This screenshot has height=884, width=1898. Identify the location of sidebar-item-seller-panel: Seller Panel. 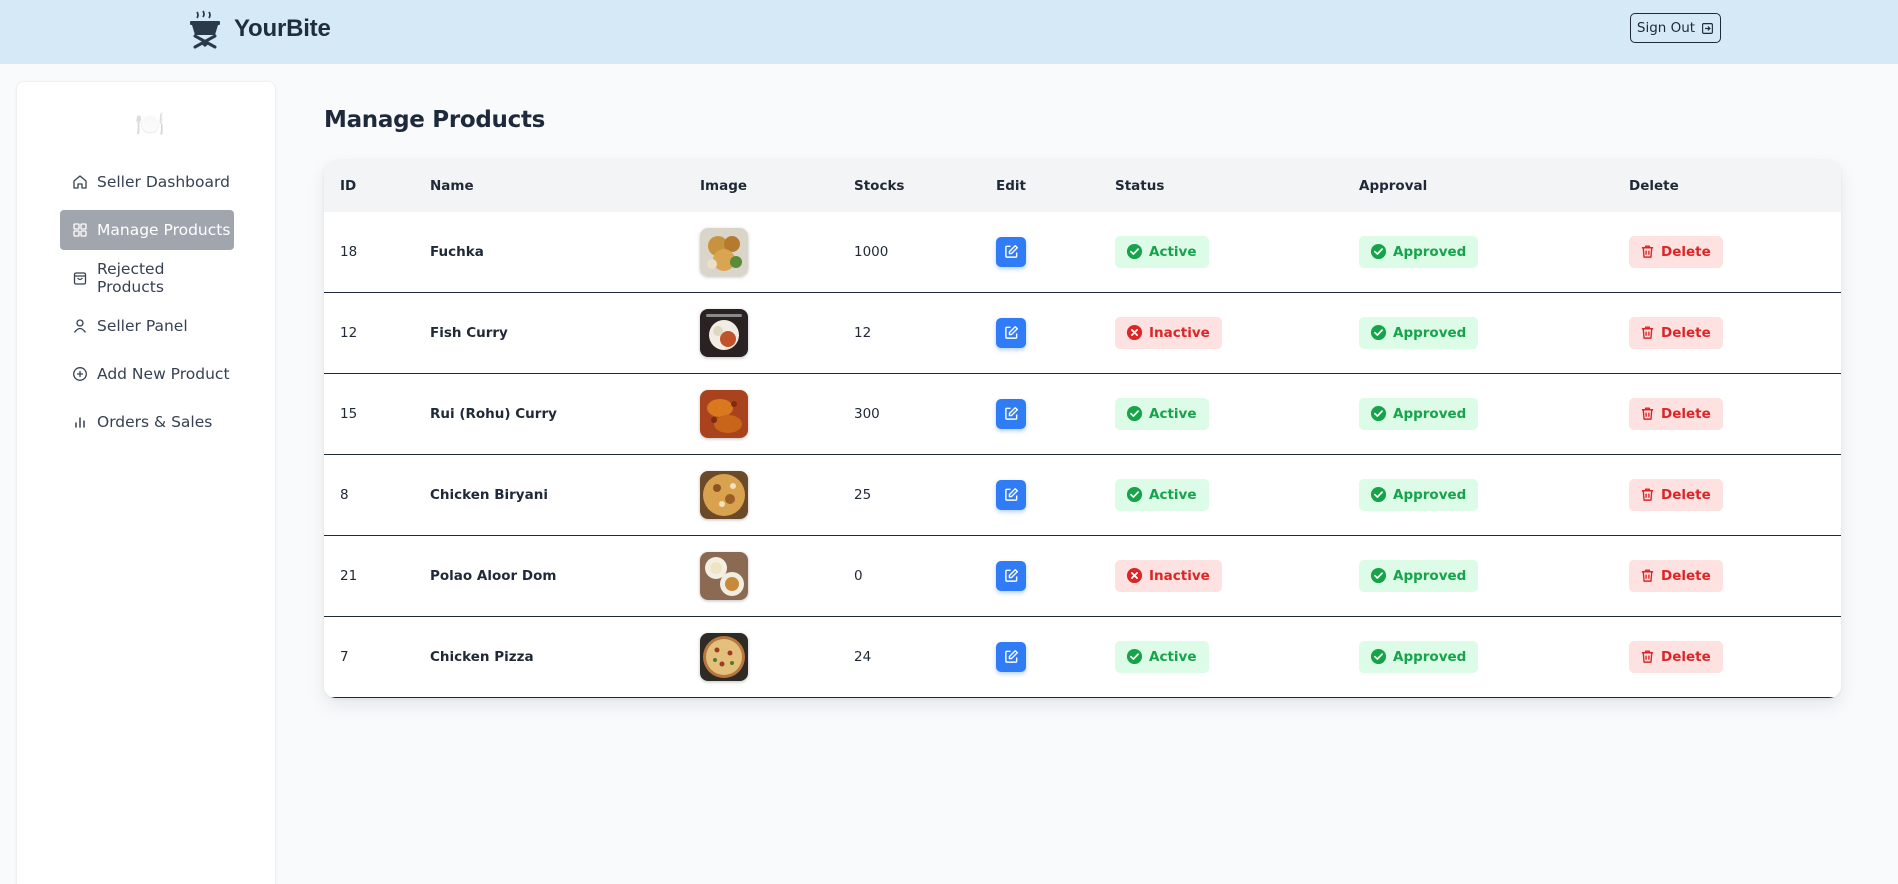
(147, 326).